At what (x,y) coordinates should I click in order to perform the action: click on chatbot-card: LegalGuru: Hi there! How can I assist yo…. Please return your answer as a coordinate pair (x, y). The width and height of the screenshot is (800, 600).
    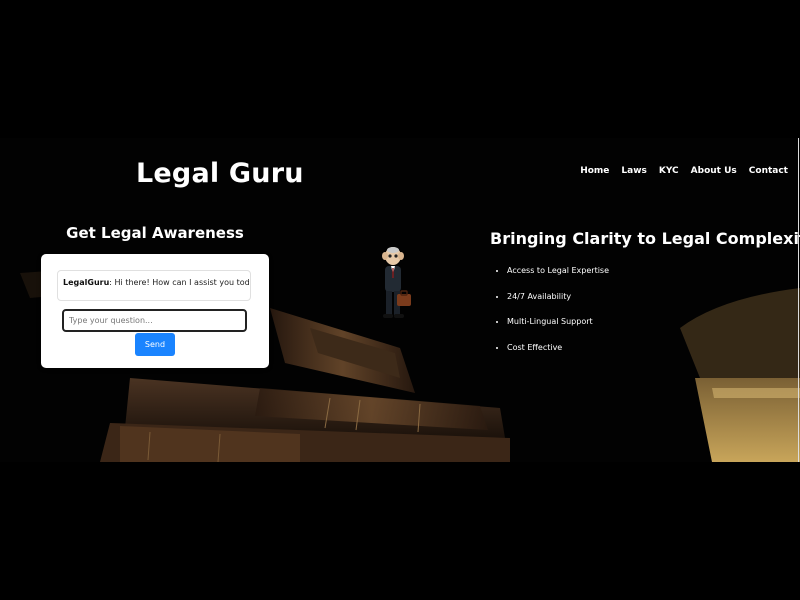
    Looking at the image, I should click on (155, 311).